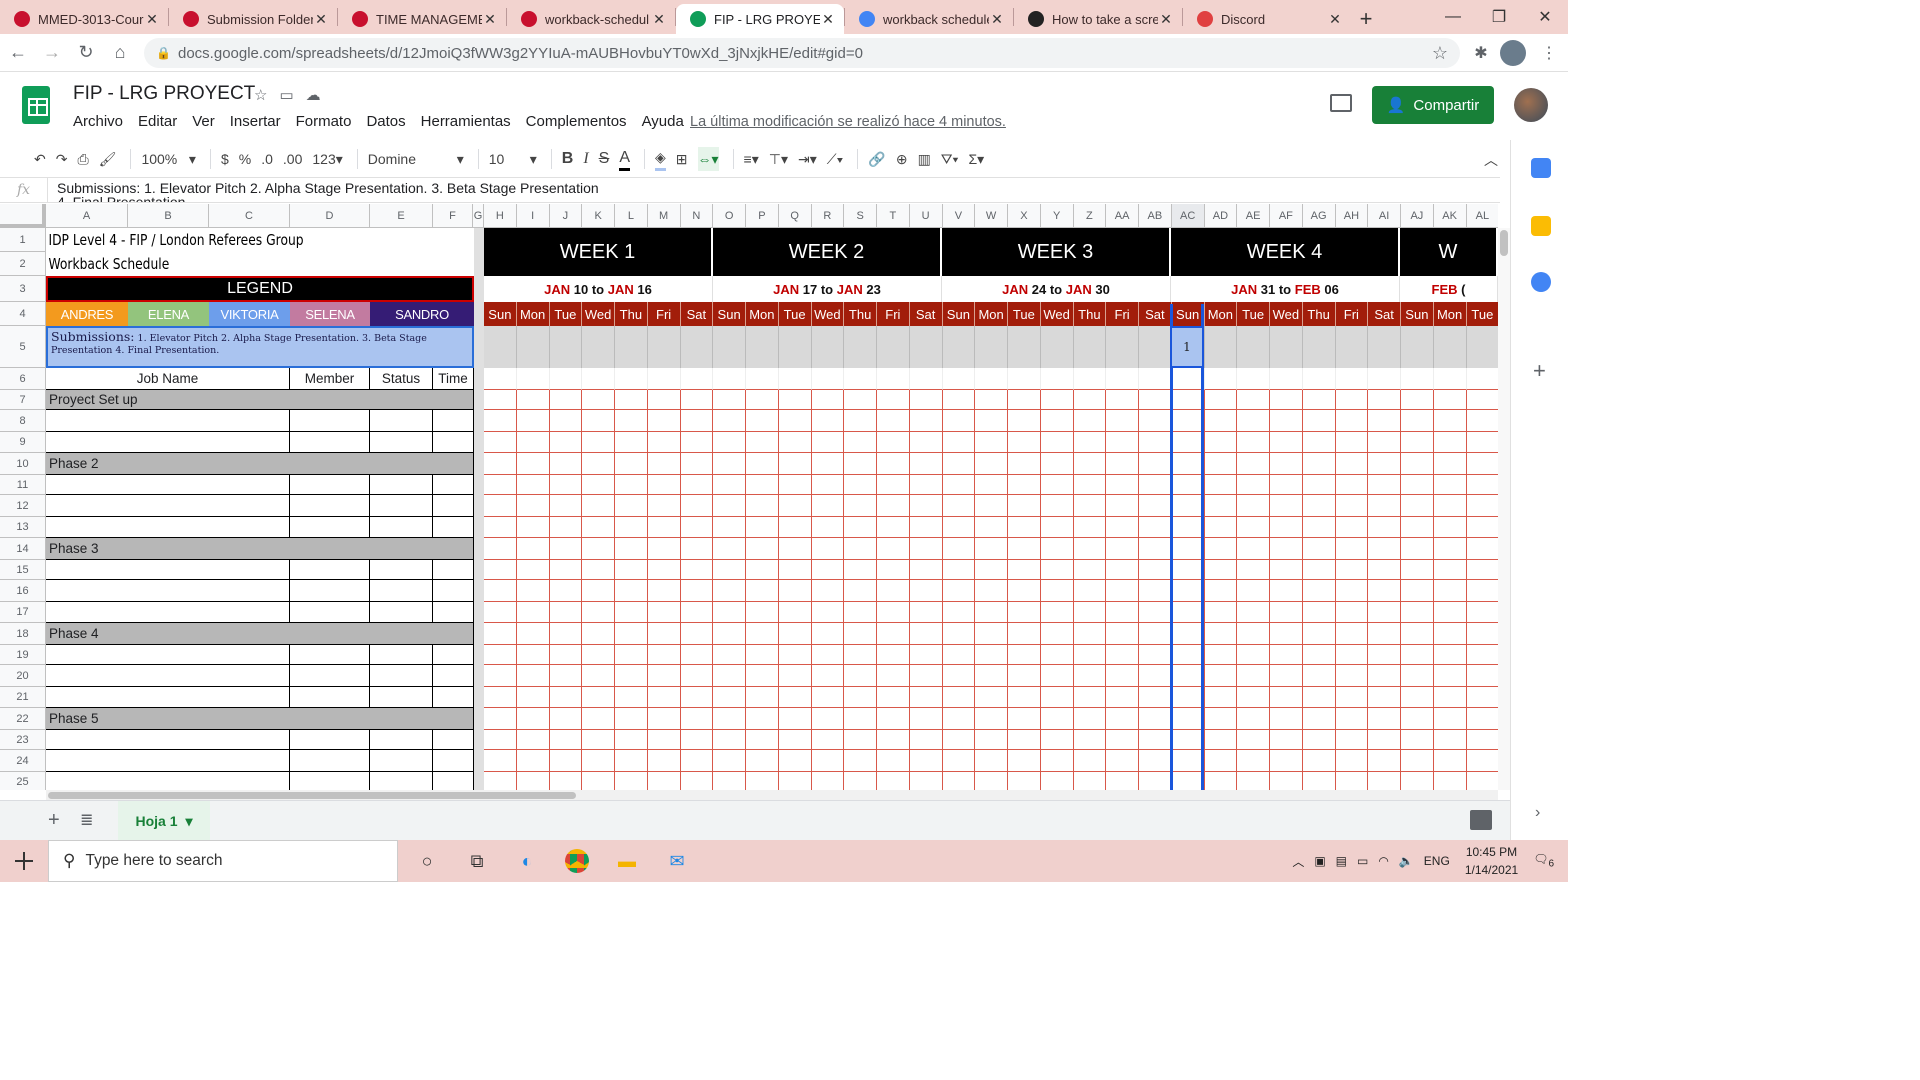  I want to click on decrease-decimal-button: .0, so click(267, 159).